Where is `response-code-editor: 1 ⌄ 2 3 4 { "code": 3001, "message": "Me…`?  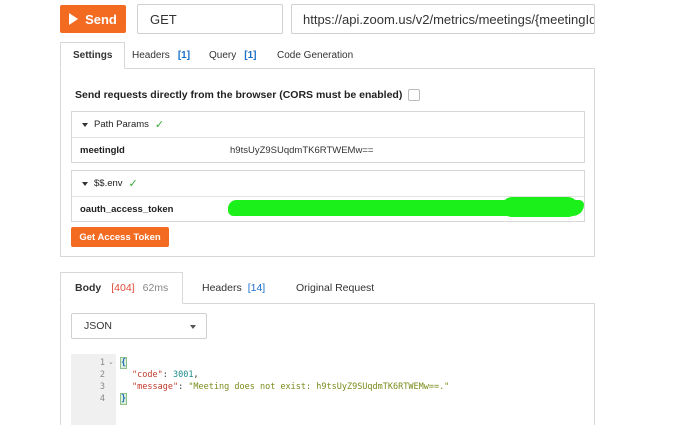
response-code-editor: 1 ⌄ 2 3 4 { "code": 3001, "message": "Me… is located at coordinates (328, 389).